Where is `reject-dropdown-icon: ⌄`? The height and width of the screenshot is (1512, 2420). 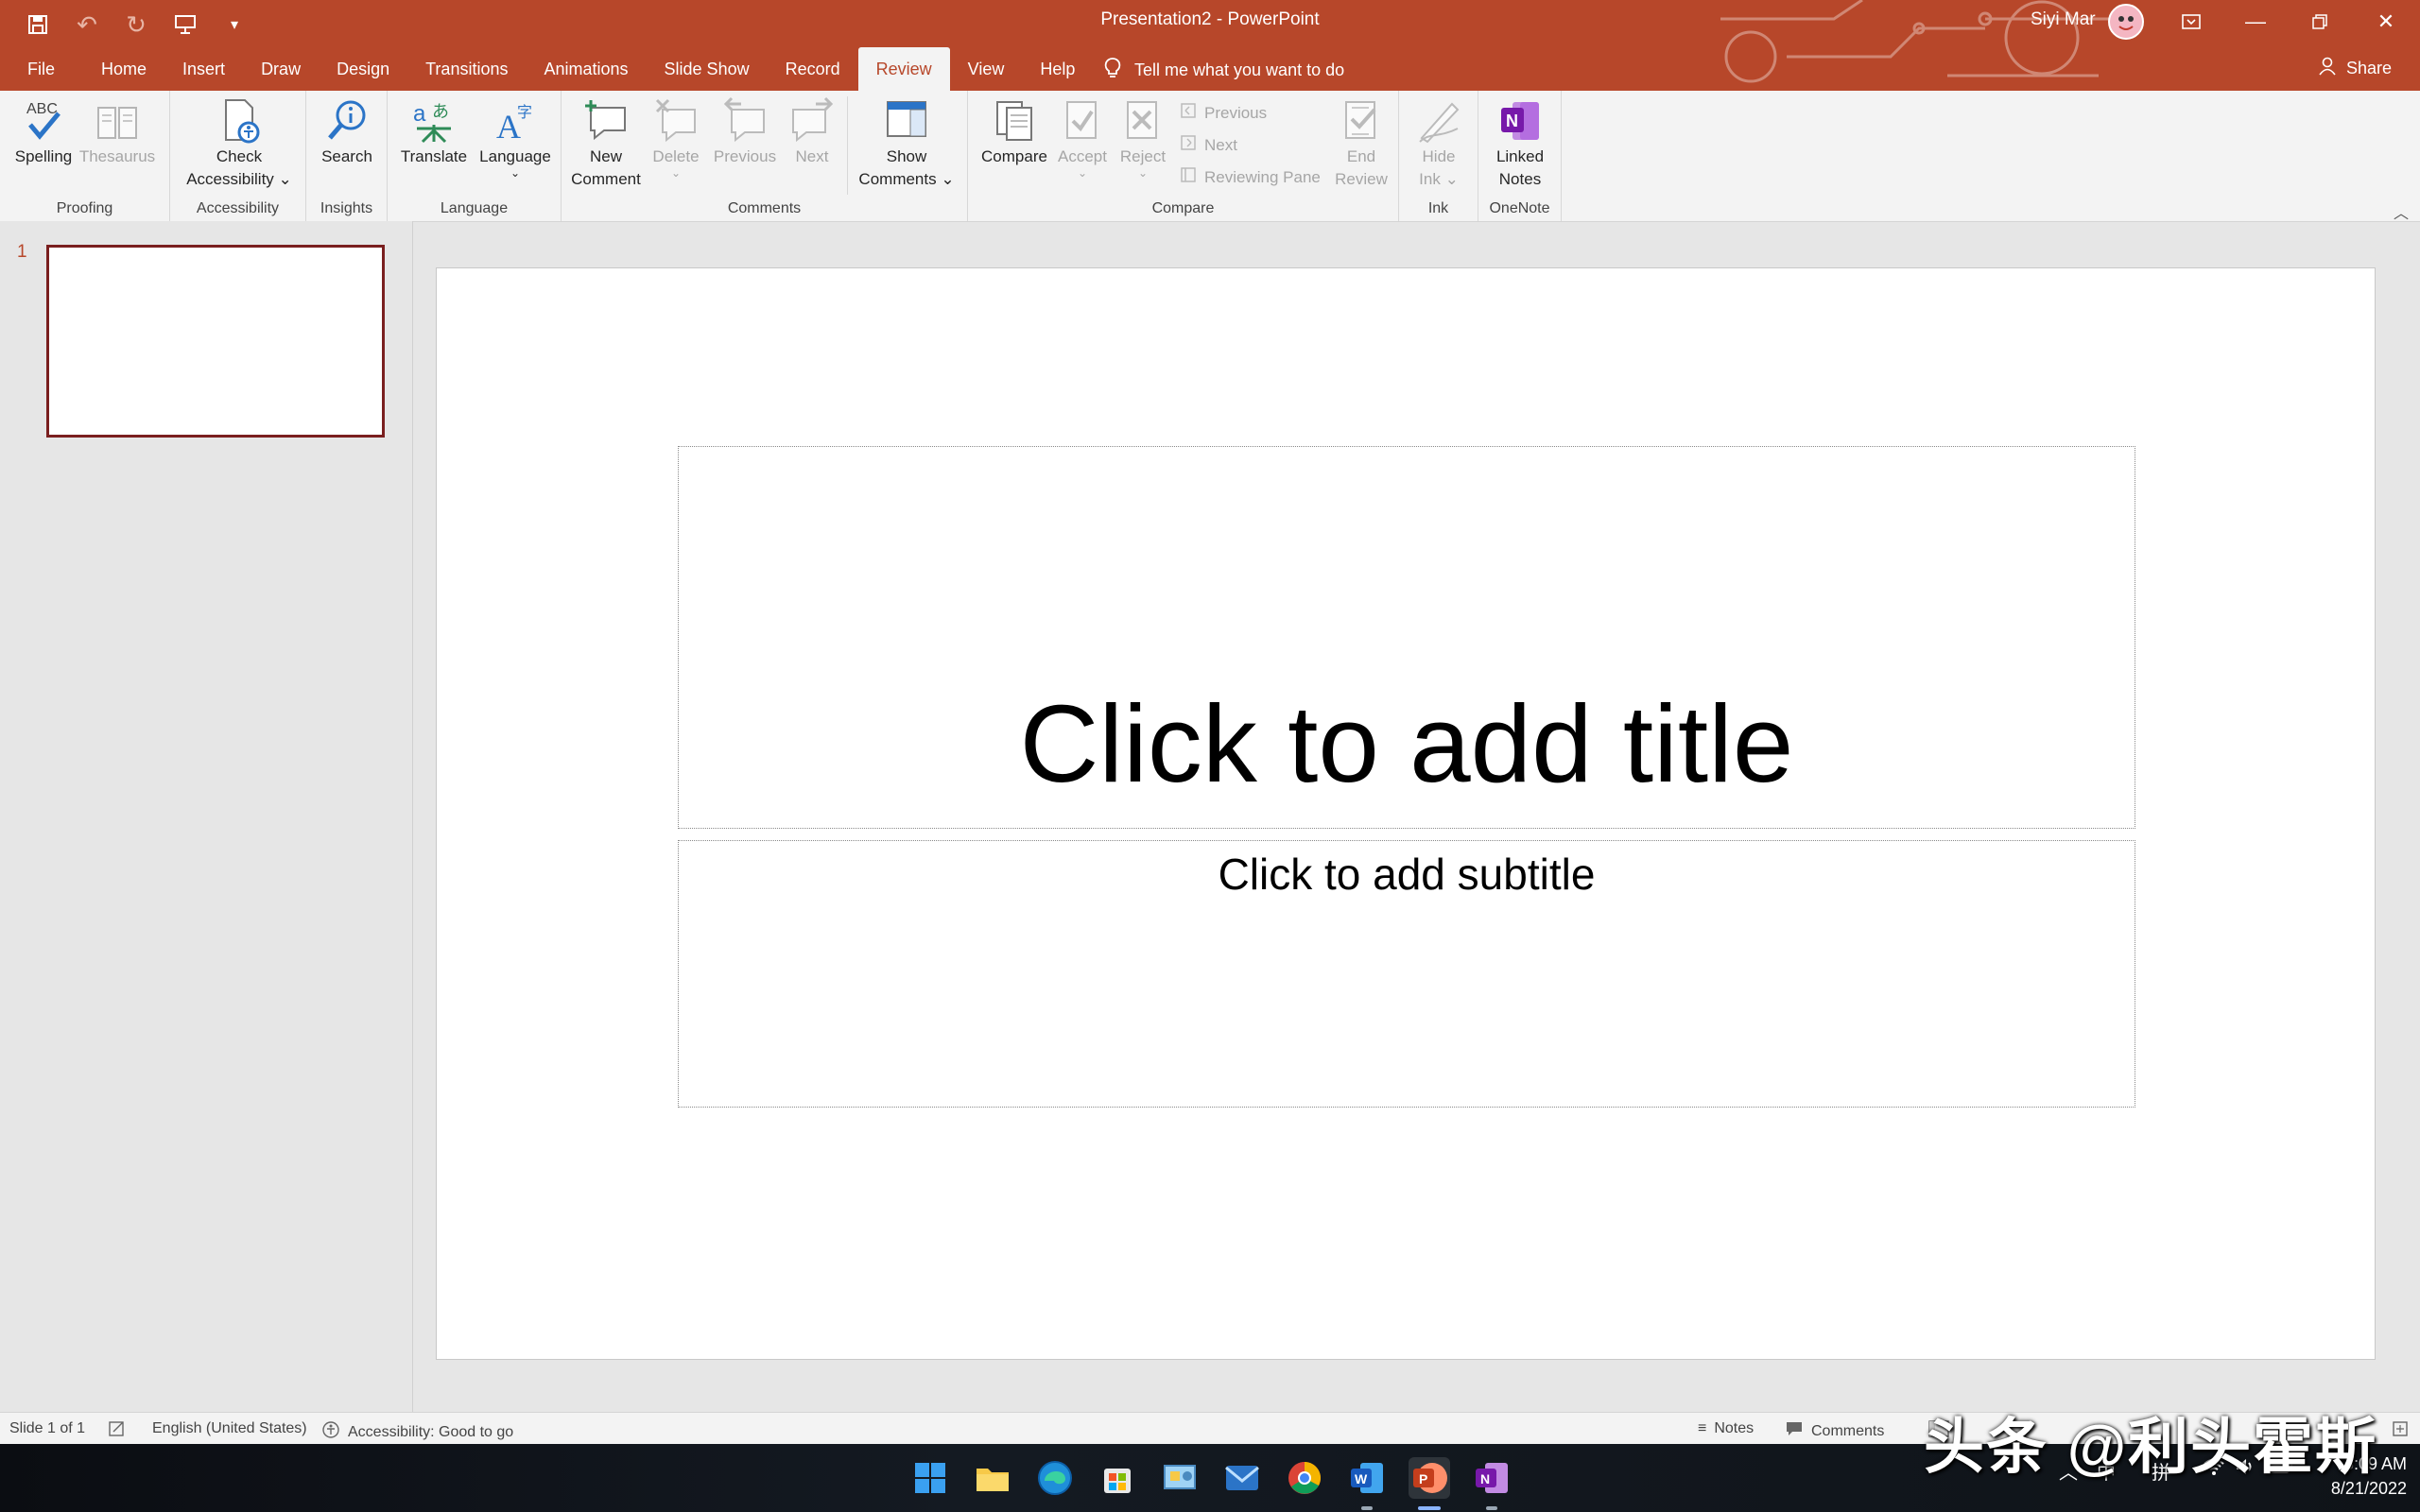
reject-dropdown-icon: ⌄ is located at coordinates (1143, 173).